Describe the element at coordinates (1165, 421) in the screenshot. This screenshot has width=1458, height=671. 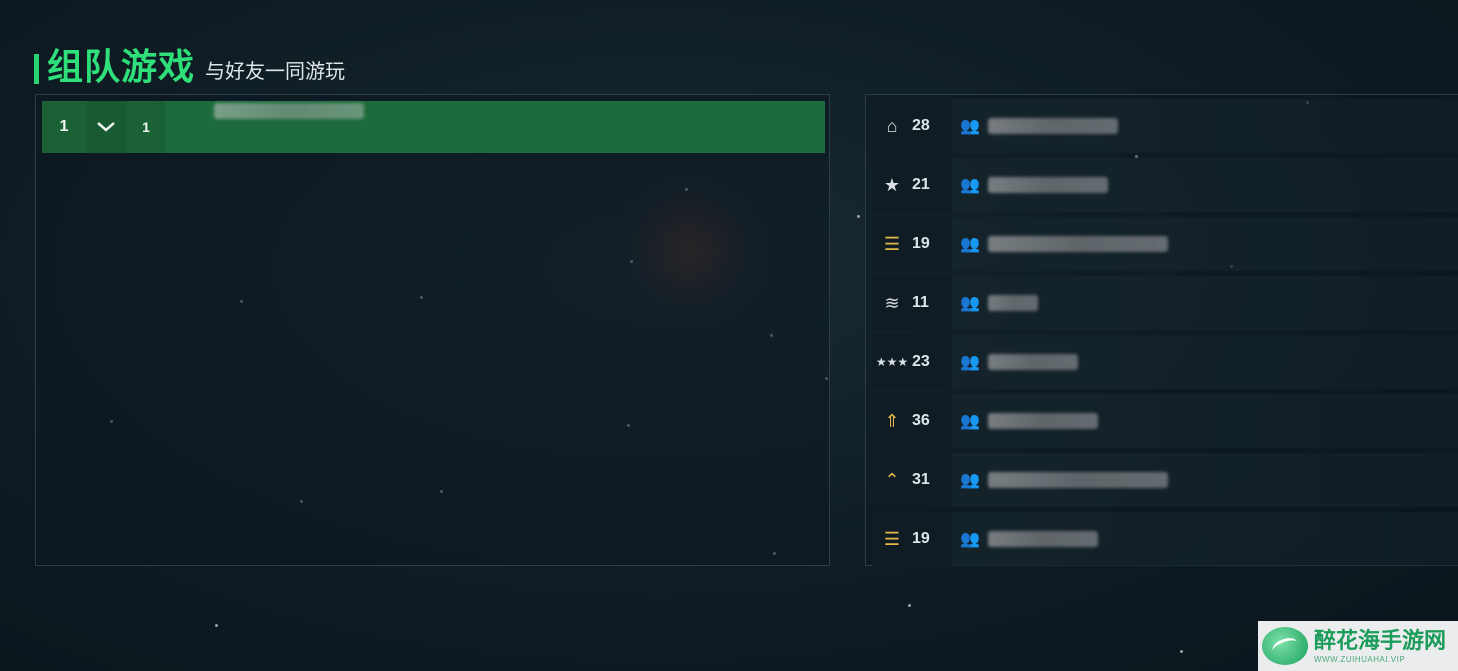
I see `friend-row: ⇑ 36 👥` at that location.